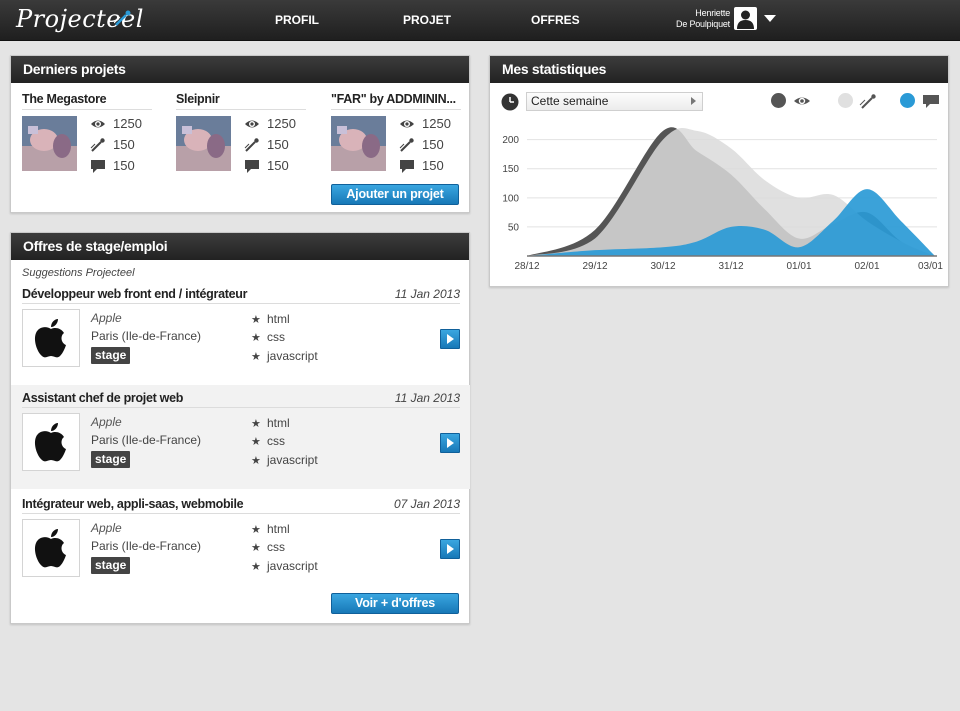 The image size is (960, 711). I want to click on project-card: "FAR" by ADDMININ... 1250 150 150, so click(396, 132).